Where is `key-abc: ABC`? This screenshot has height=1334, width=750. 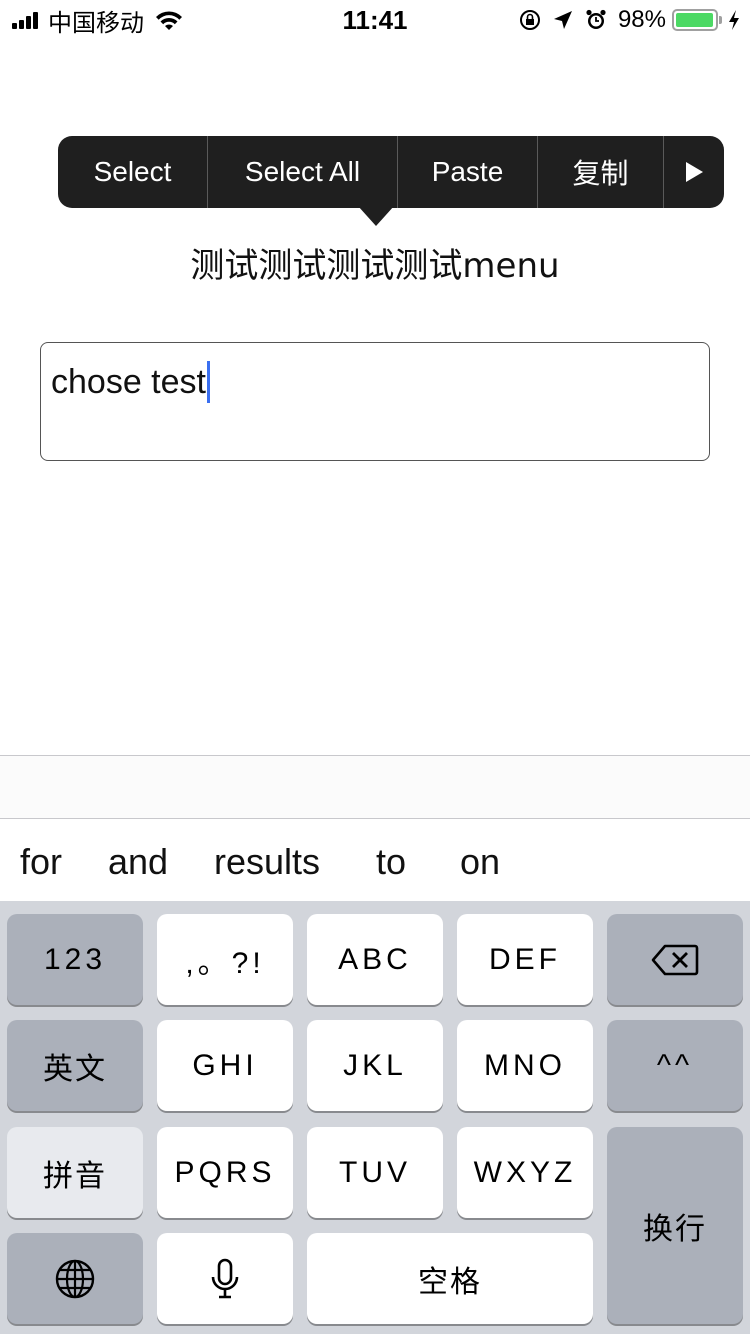 key-abc: ABC is located at coordinates (375, 959).